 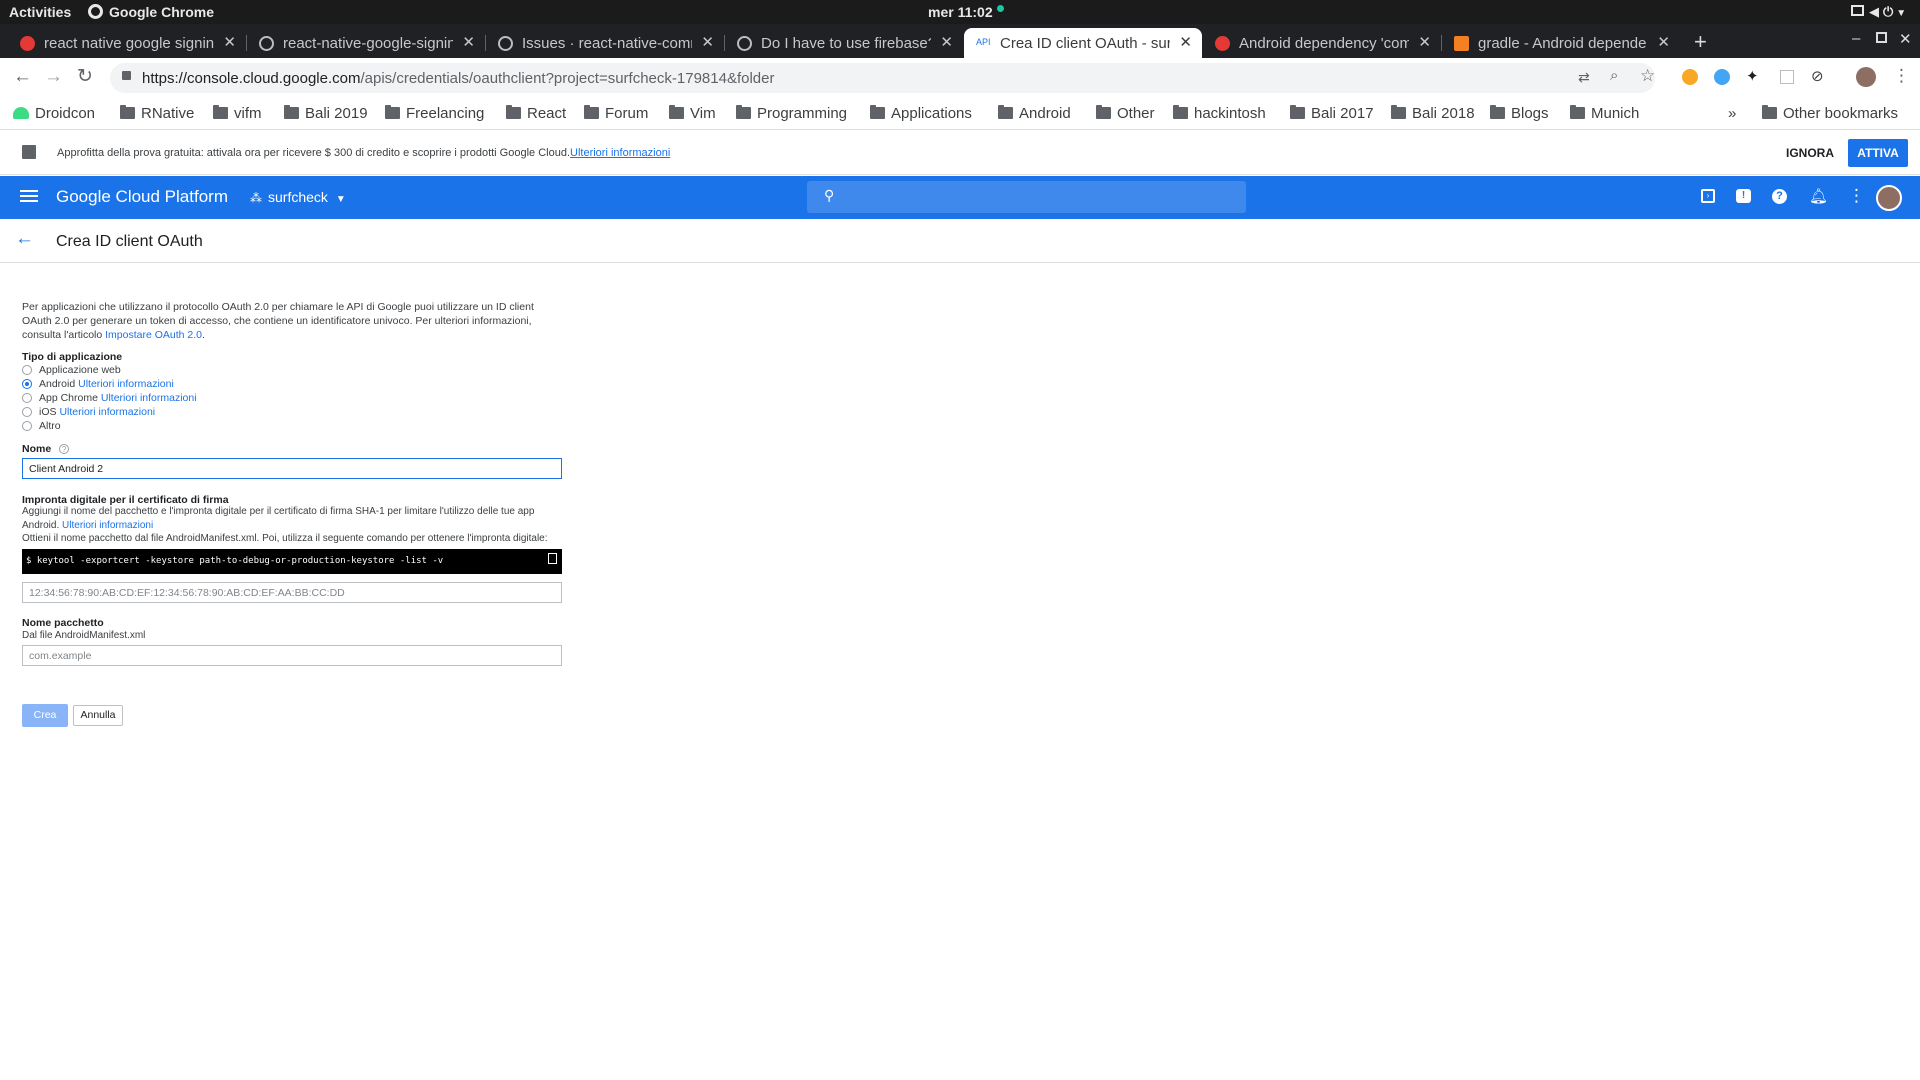 What do you see at coordinates (1856, 38) in the screenshot?
I see `minimize-icon: –` at bounding box center [1856, 38].